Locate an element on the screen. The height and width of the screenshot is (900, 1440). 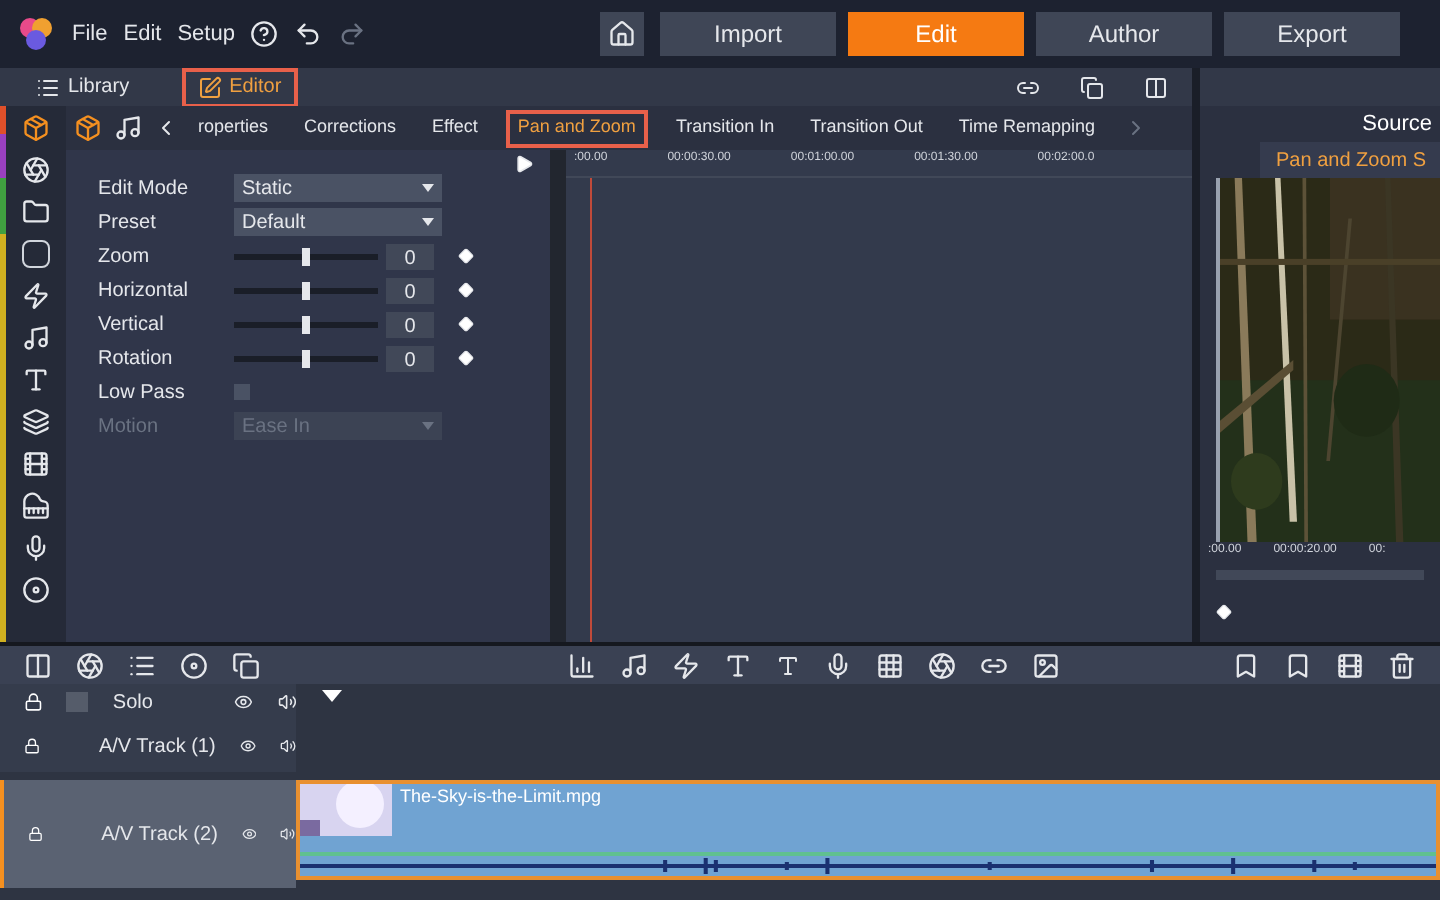
property-tab: Time Remapping is located at coordinates (1027, 128).